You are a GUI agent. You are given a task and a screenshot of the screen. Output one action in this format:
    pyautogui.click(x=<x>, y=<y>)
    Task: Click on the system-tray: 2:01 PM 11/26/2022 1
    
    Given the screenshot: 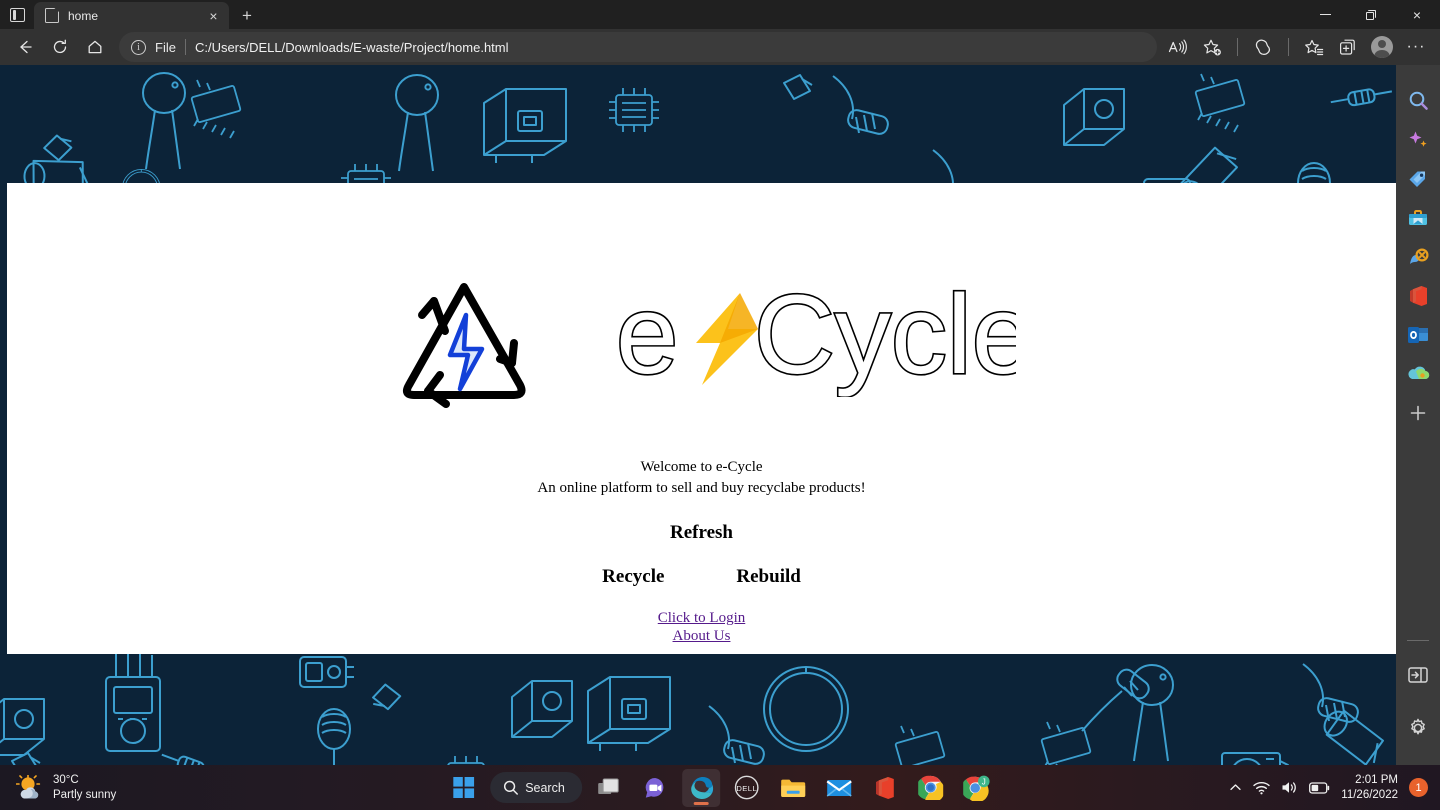 What is the action you would take?
    pyautogui.click(x=1328, y=787)
    